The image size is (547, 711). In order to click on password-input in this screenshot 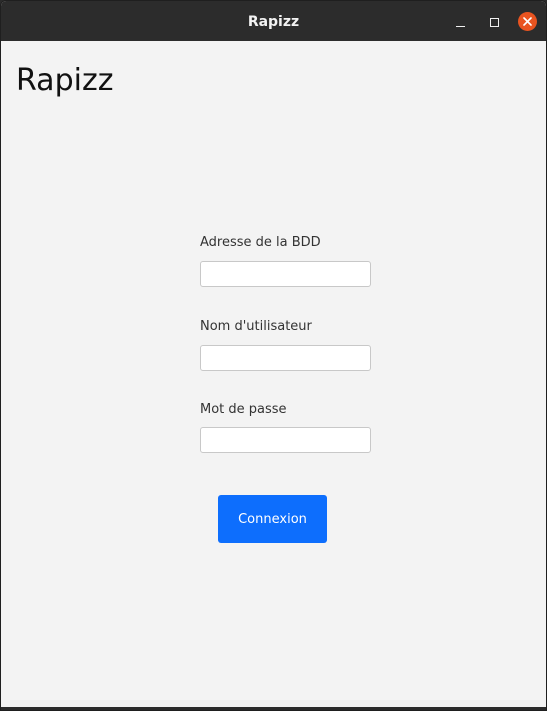, I will do `click(285, 440)`.